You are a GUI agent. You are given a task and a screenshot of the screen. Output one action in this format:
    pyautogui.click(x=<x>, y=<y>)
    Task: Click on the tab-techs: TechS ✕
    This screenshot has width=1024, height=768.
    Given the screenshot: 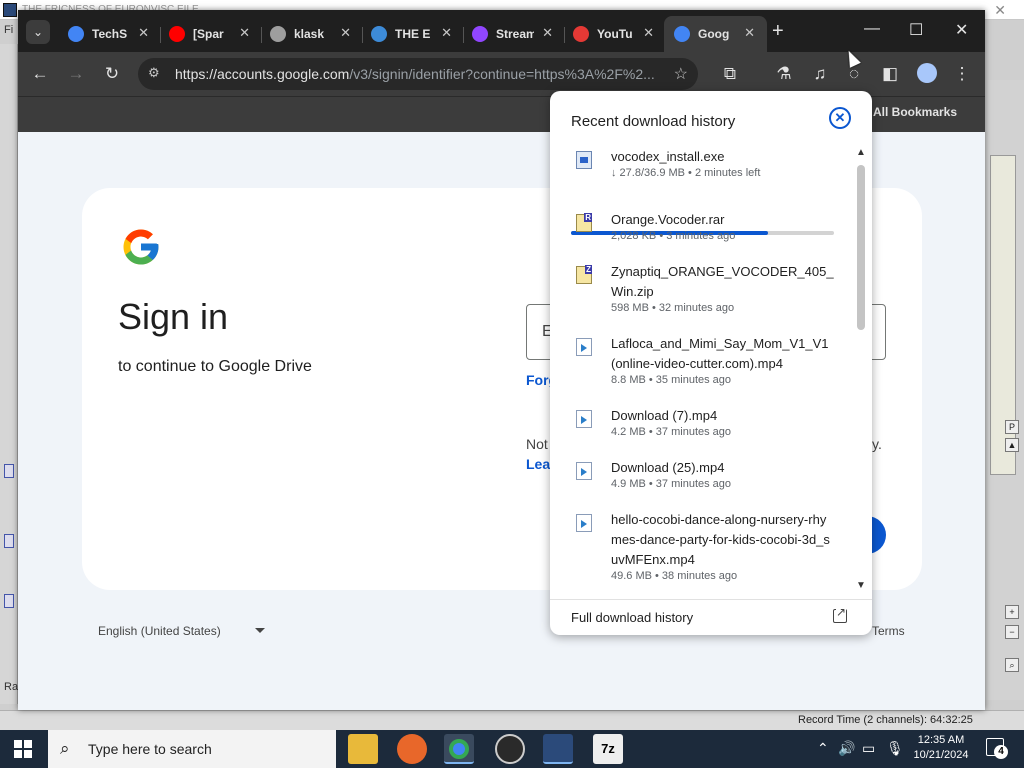 What is the action you would take?
    pyautogui.click(x=109, y=34)
    